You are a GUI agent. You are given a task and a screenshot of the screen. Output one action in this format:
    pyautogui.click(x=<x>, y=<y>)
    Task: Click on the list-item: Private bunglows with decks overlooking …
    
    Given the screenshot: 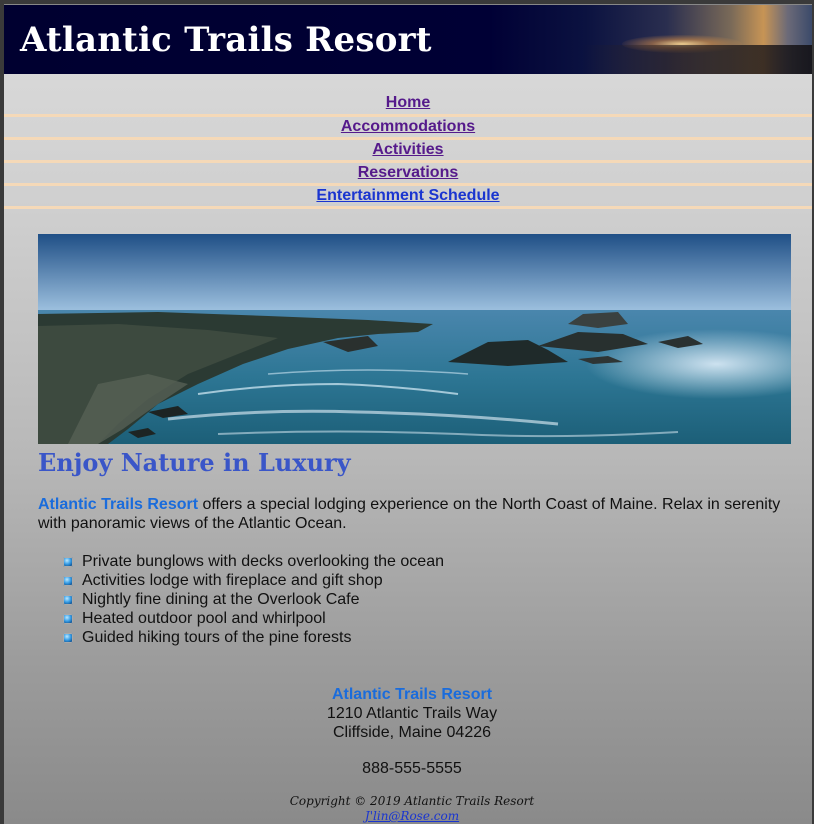 What is the action you would take?
    pyautogui.click(x=430, y=561)
    